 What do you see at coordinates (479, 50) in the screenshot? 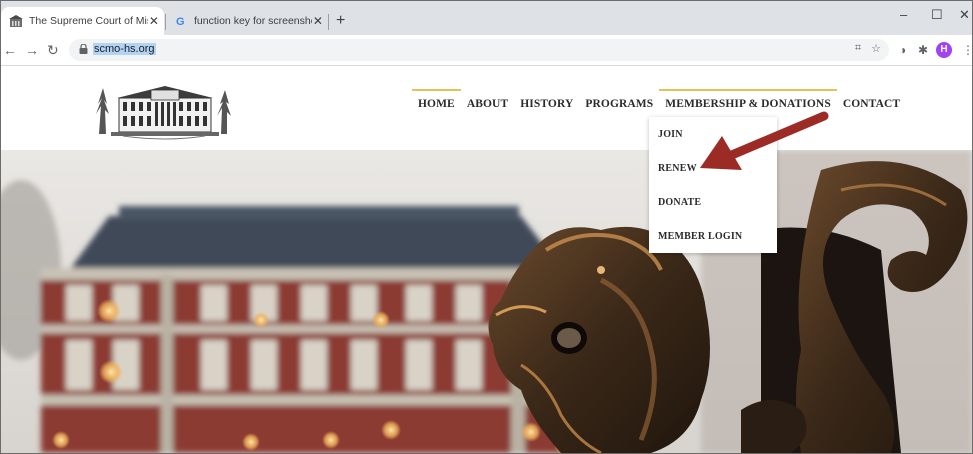
I see `address-bar: scmo-hs.org ⌗ ☆` at bounding box center [479, 50].